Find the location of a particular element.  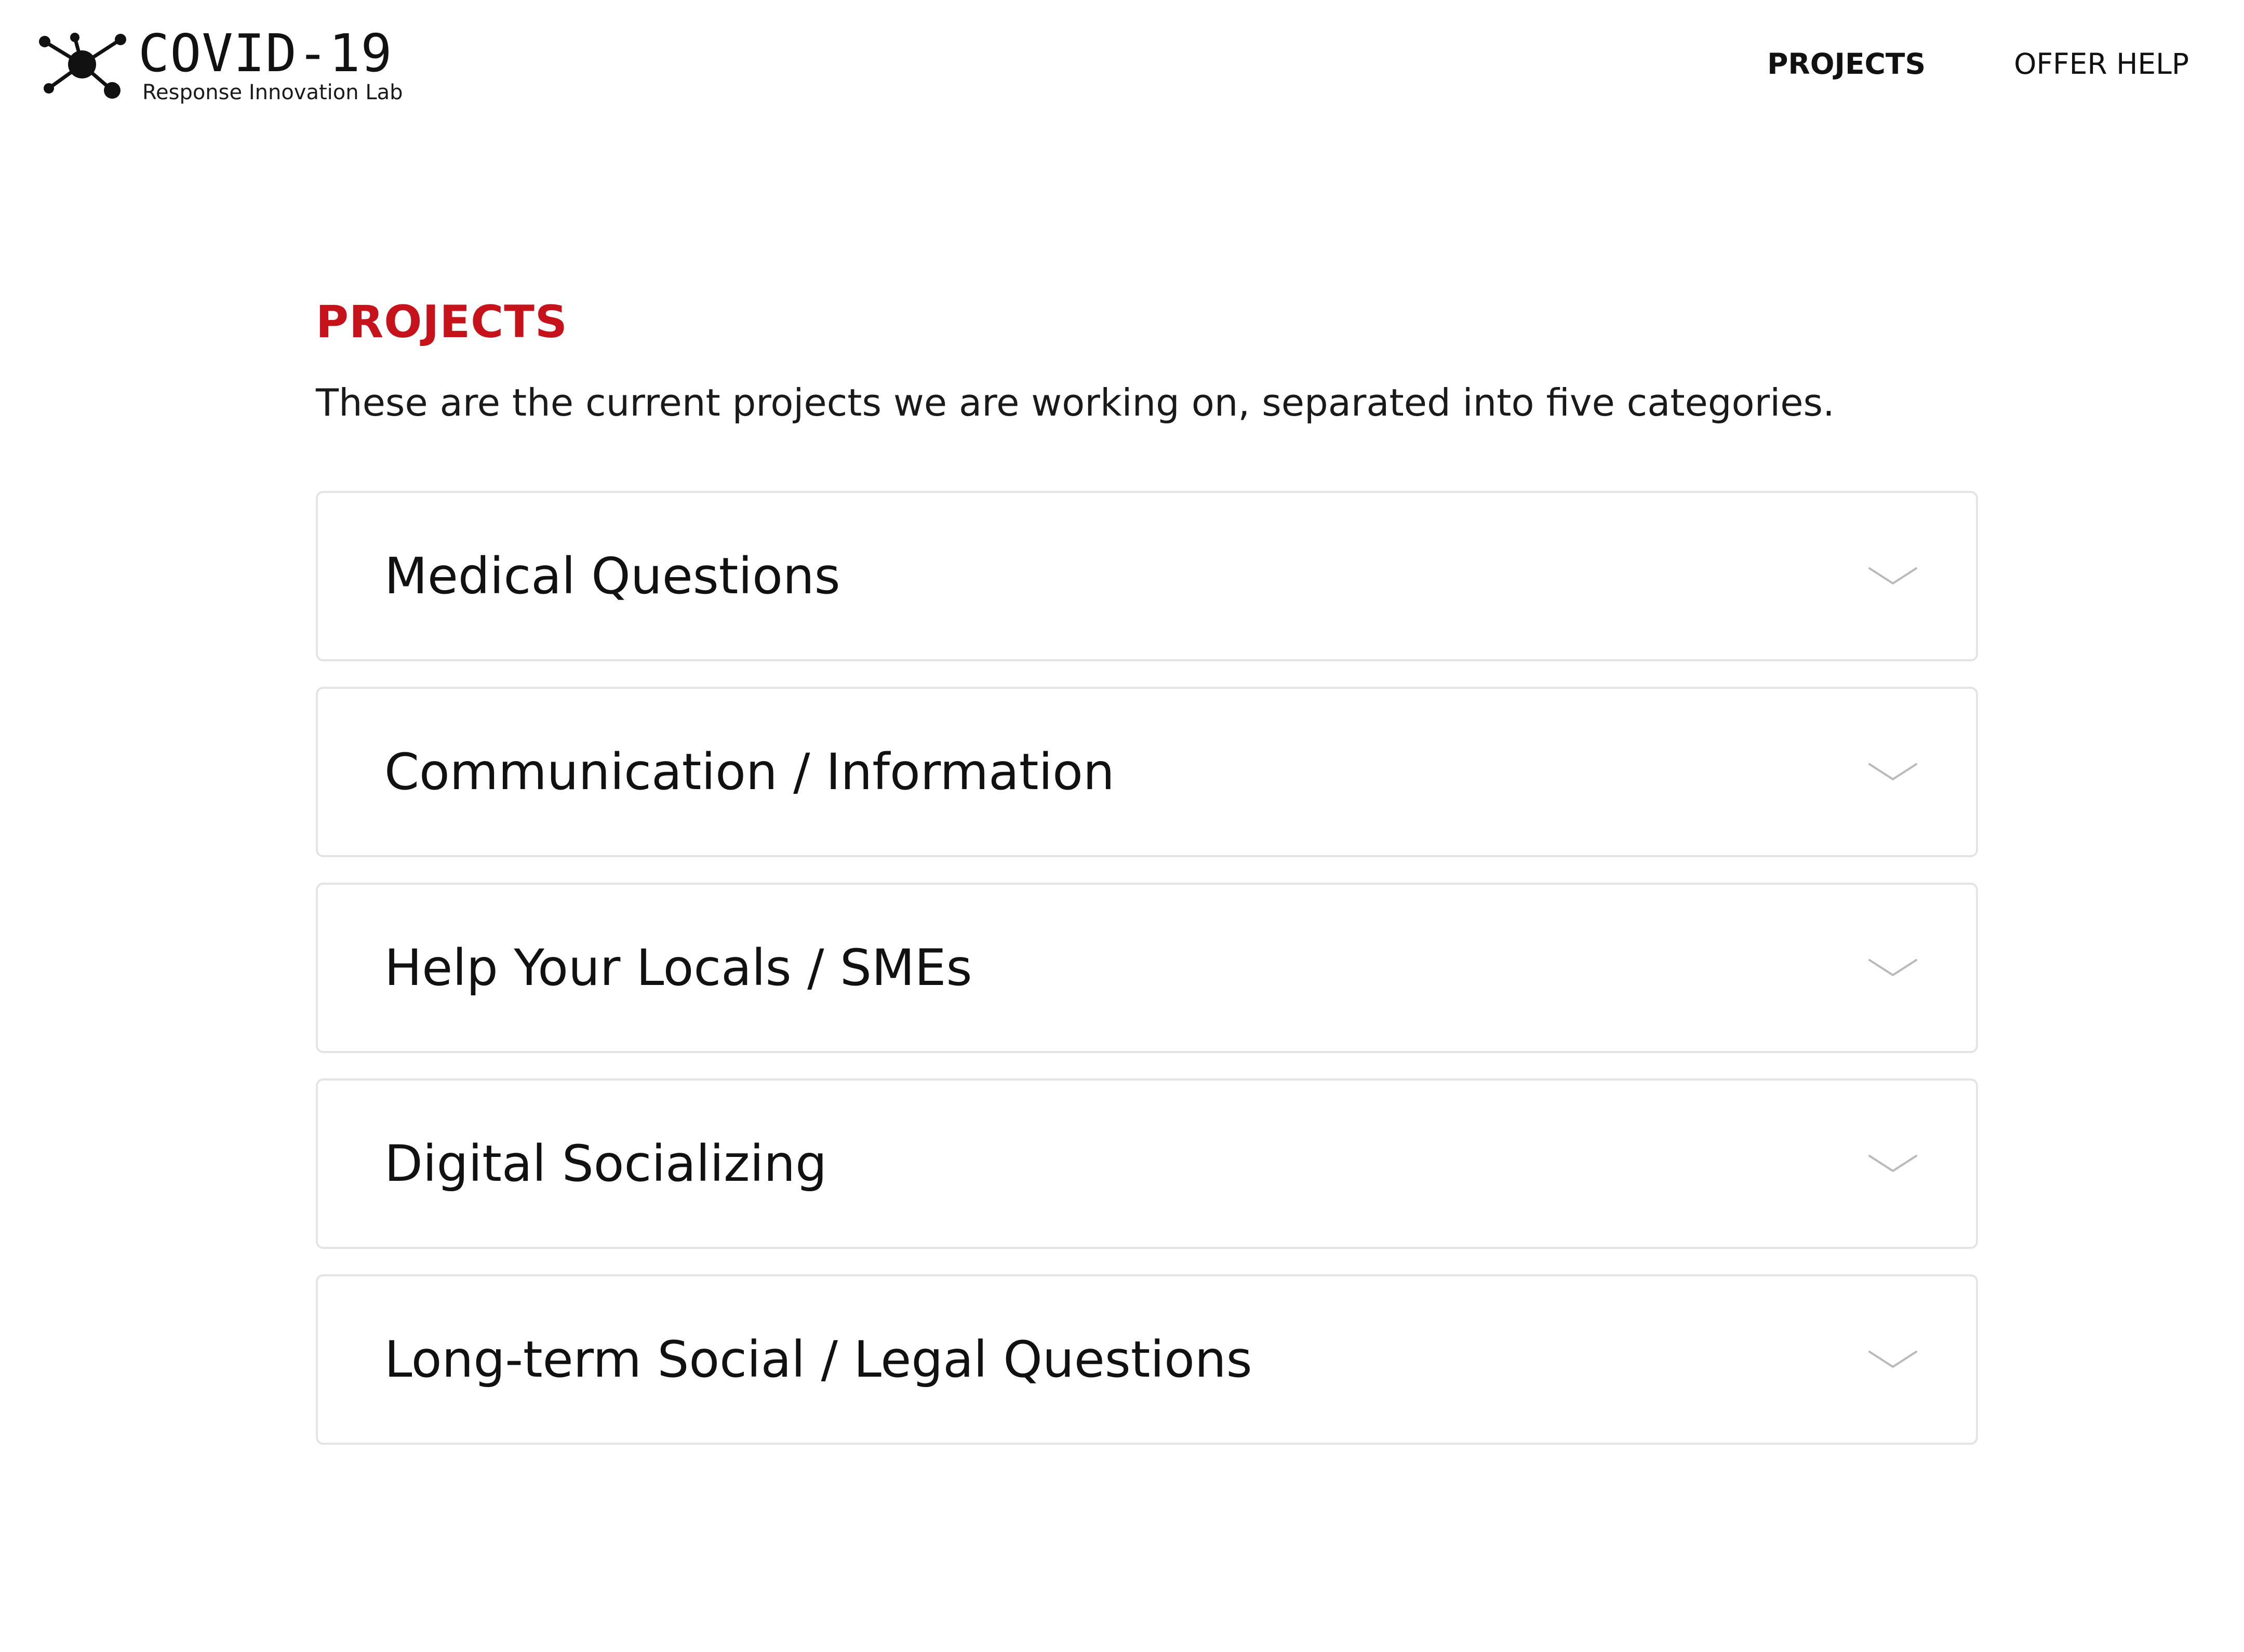

category-label: Communication / Information is located at coordinates (749, 772).